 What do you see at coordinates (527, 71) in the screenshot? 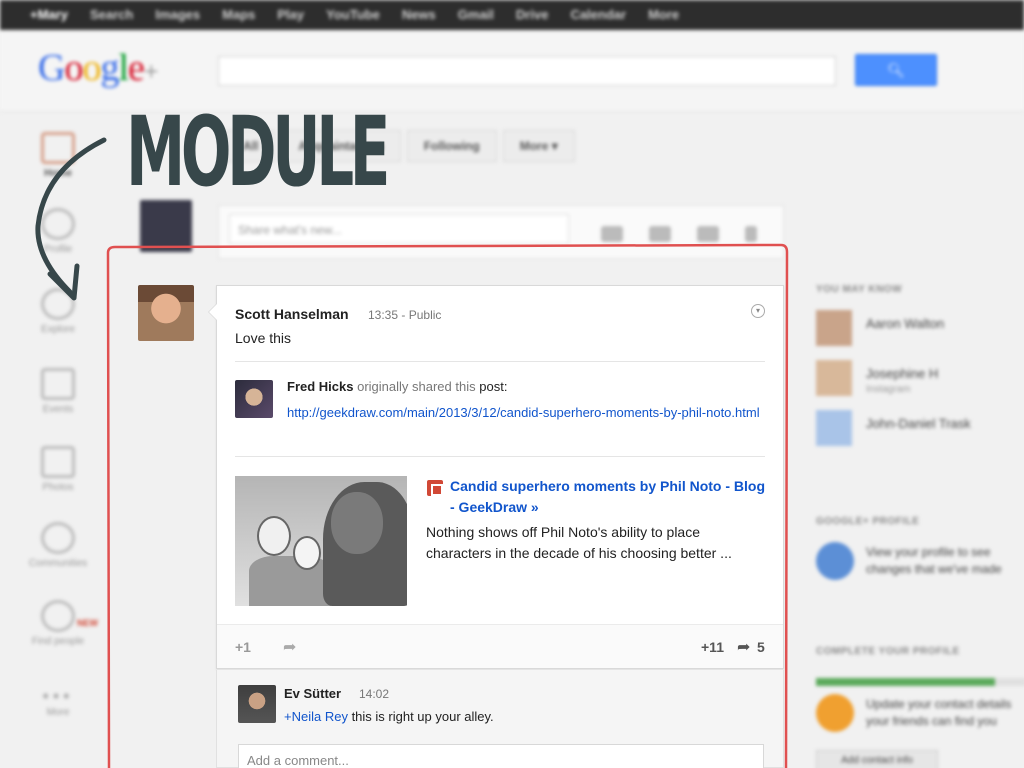
I see `search-input` at bounding box center [527, 71].